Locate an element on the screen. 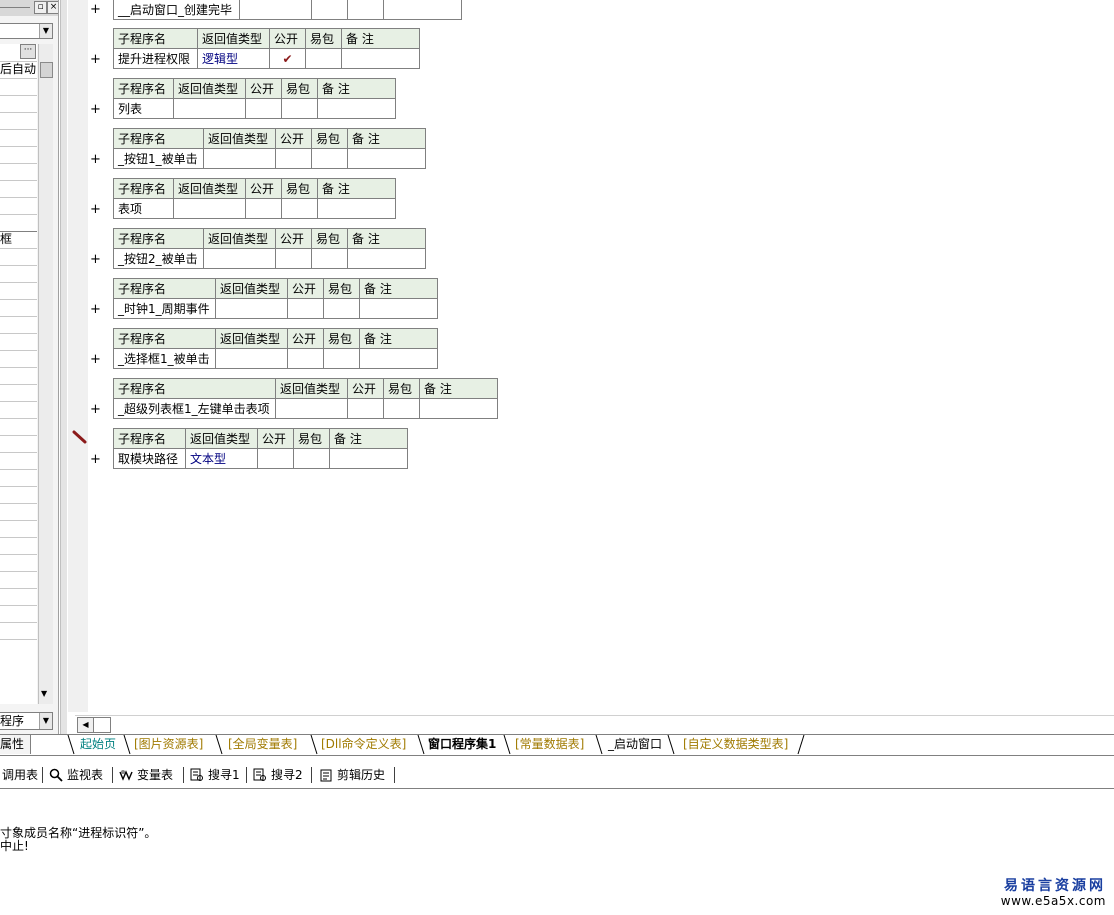  restore-icon: ▫ is located at coordinates (40, 7).